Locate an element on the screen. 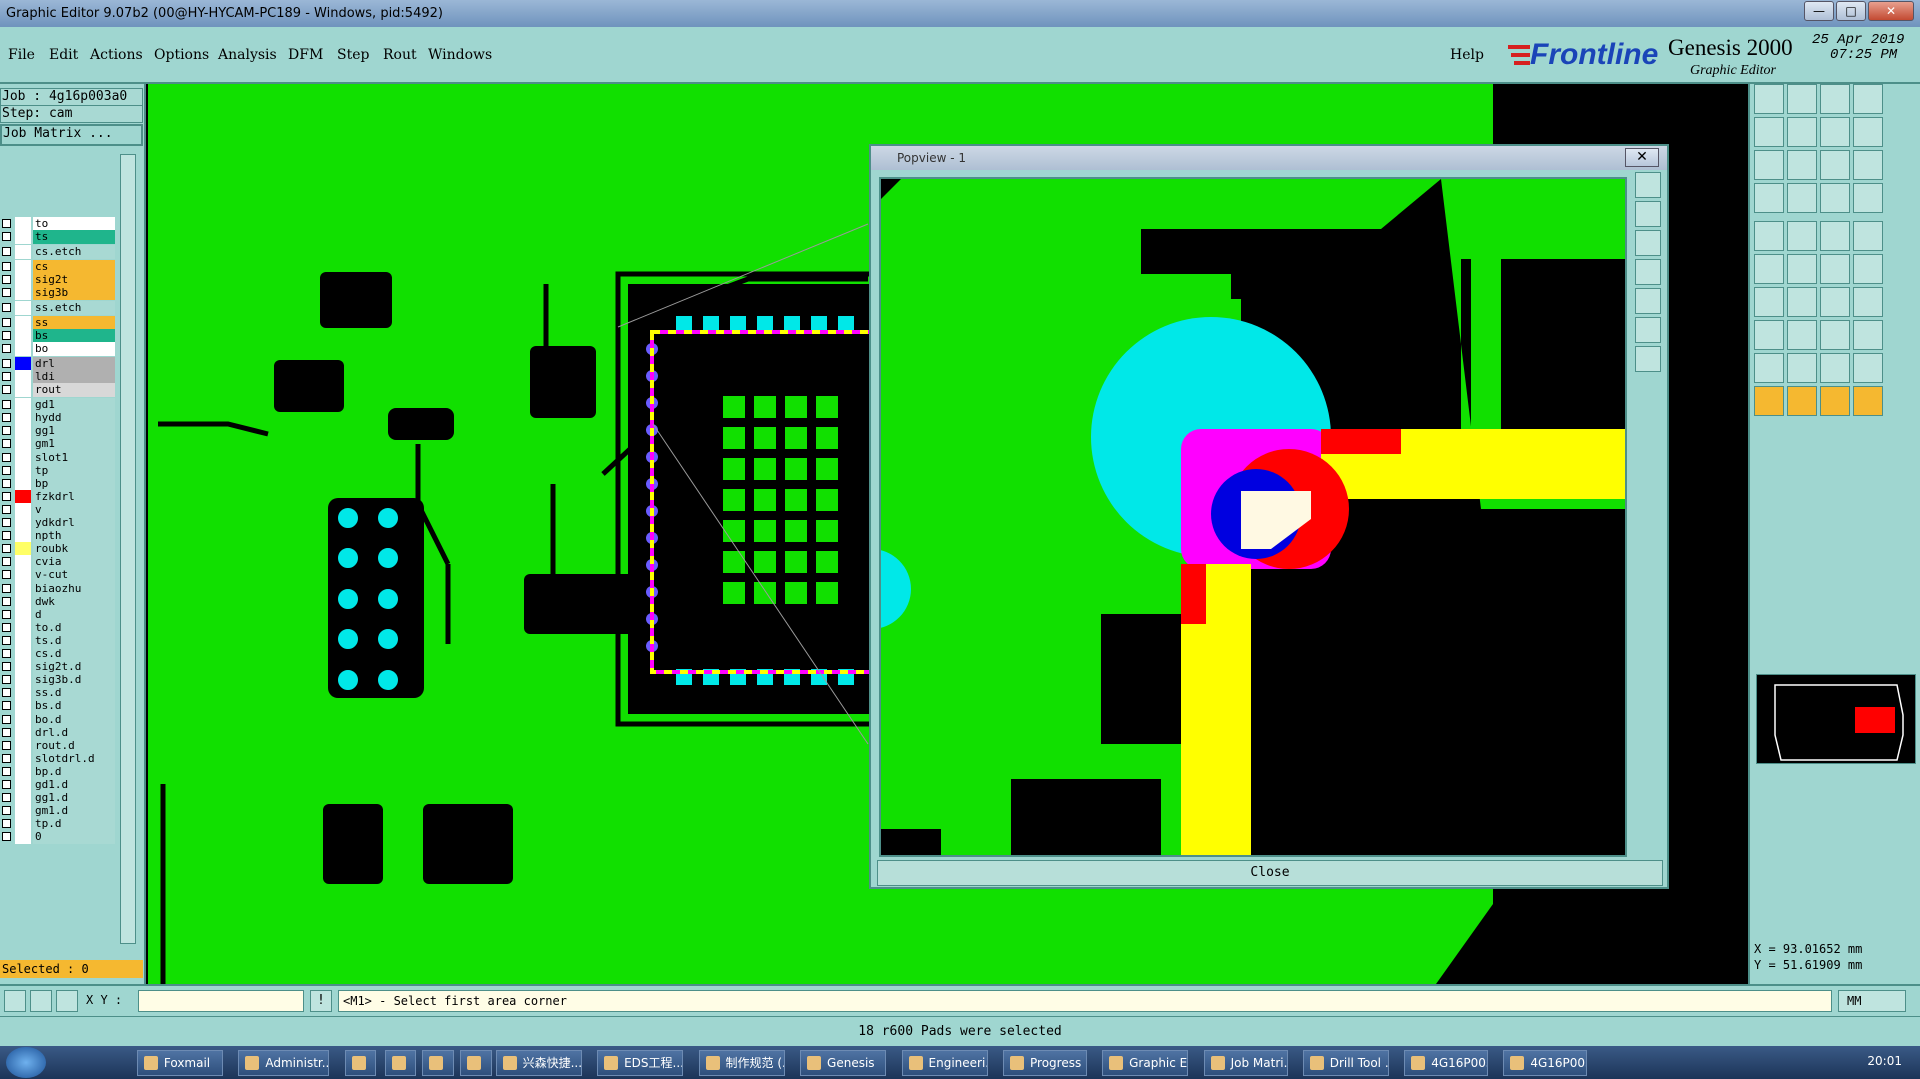 The height and width of the screenshot is (1079, 1920). taskbar-item: Progress is located at coordinates (1045, 1063).